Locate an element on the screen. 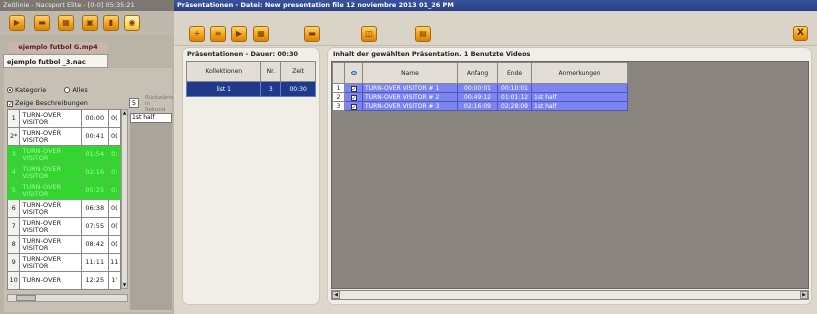 The height and width of the screenshot is (314, 817). clip-visible-cell: ✓ is located at coordinates (353, 106).